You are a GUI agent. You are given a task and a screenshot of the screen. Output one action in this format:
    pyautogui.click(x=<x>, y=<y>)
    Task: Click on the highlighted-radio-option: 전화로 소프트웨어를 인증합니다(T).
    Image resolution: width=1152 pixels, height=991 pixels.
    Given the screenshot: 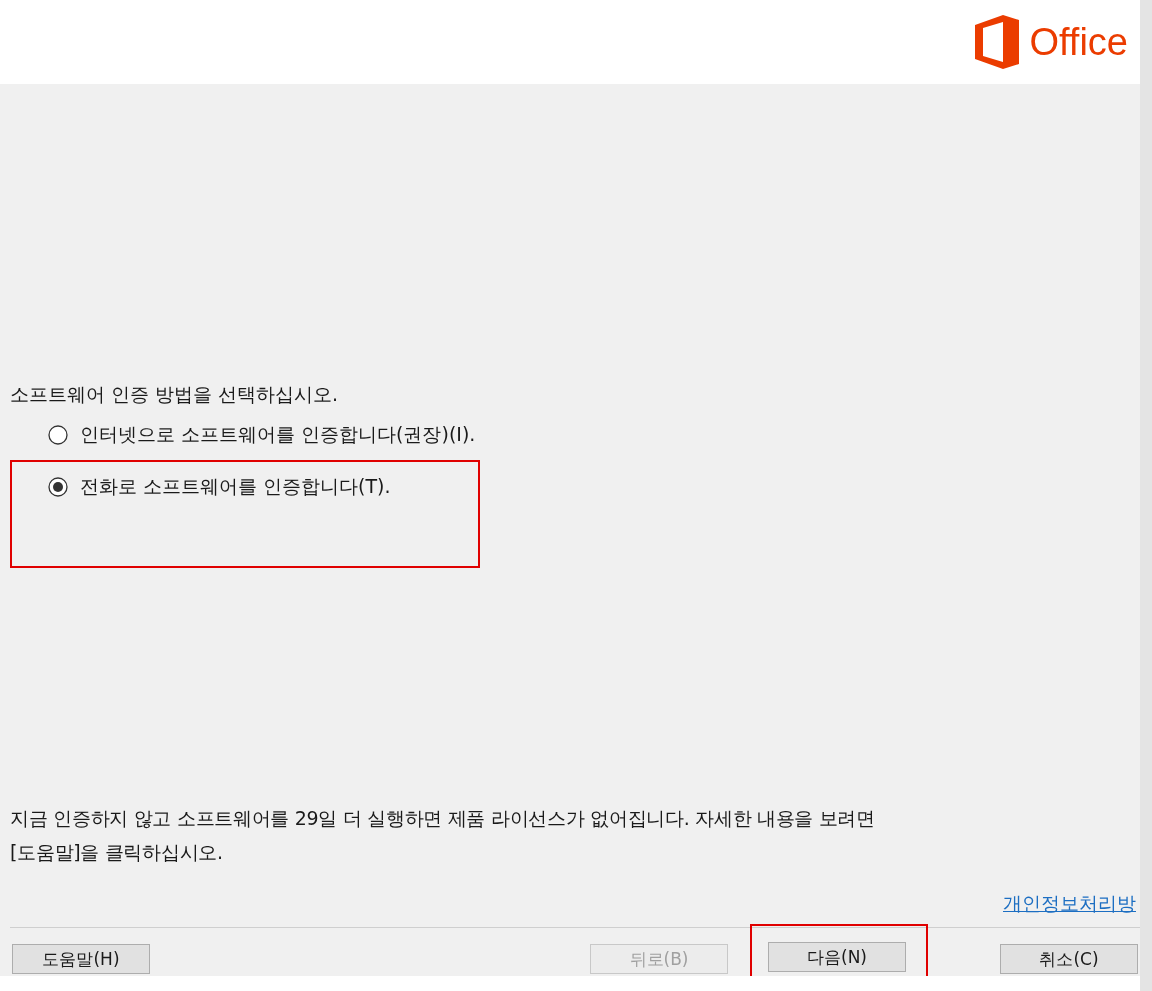 What is the action you would take?
    pyautogui.click(x=245, y=514)
    